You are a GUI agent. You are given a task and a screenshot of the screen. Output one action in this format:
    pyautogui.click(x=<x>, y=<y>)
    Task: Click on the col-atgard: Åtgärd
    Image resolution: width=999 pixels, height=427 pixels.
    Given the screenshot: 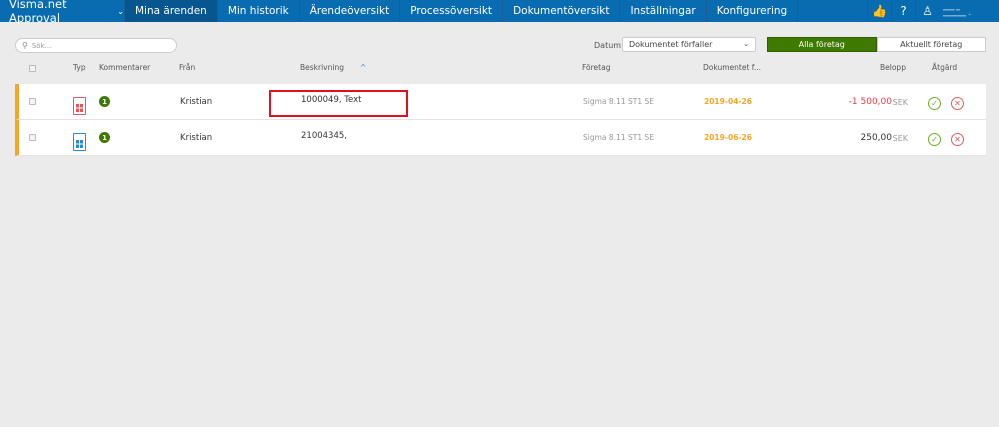 What is the action you would take?
    pyautogui.click(x=945, y=67)
    